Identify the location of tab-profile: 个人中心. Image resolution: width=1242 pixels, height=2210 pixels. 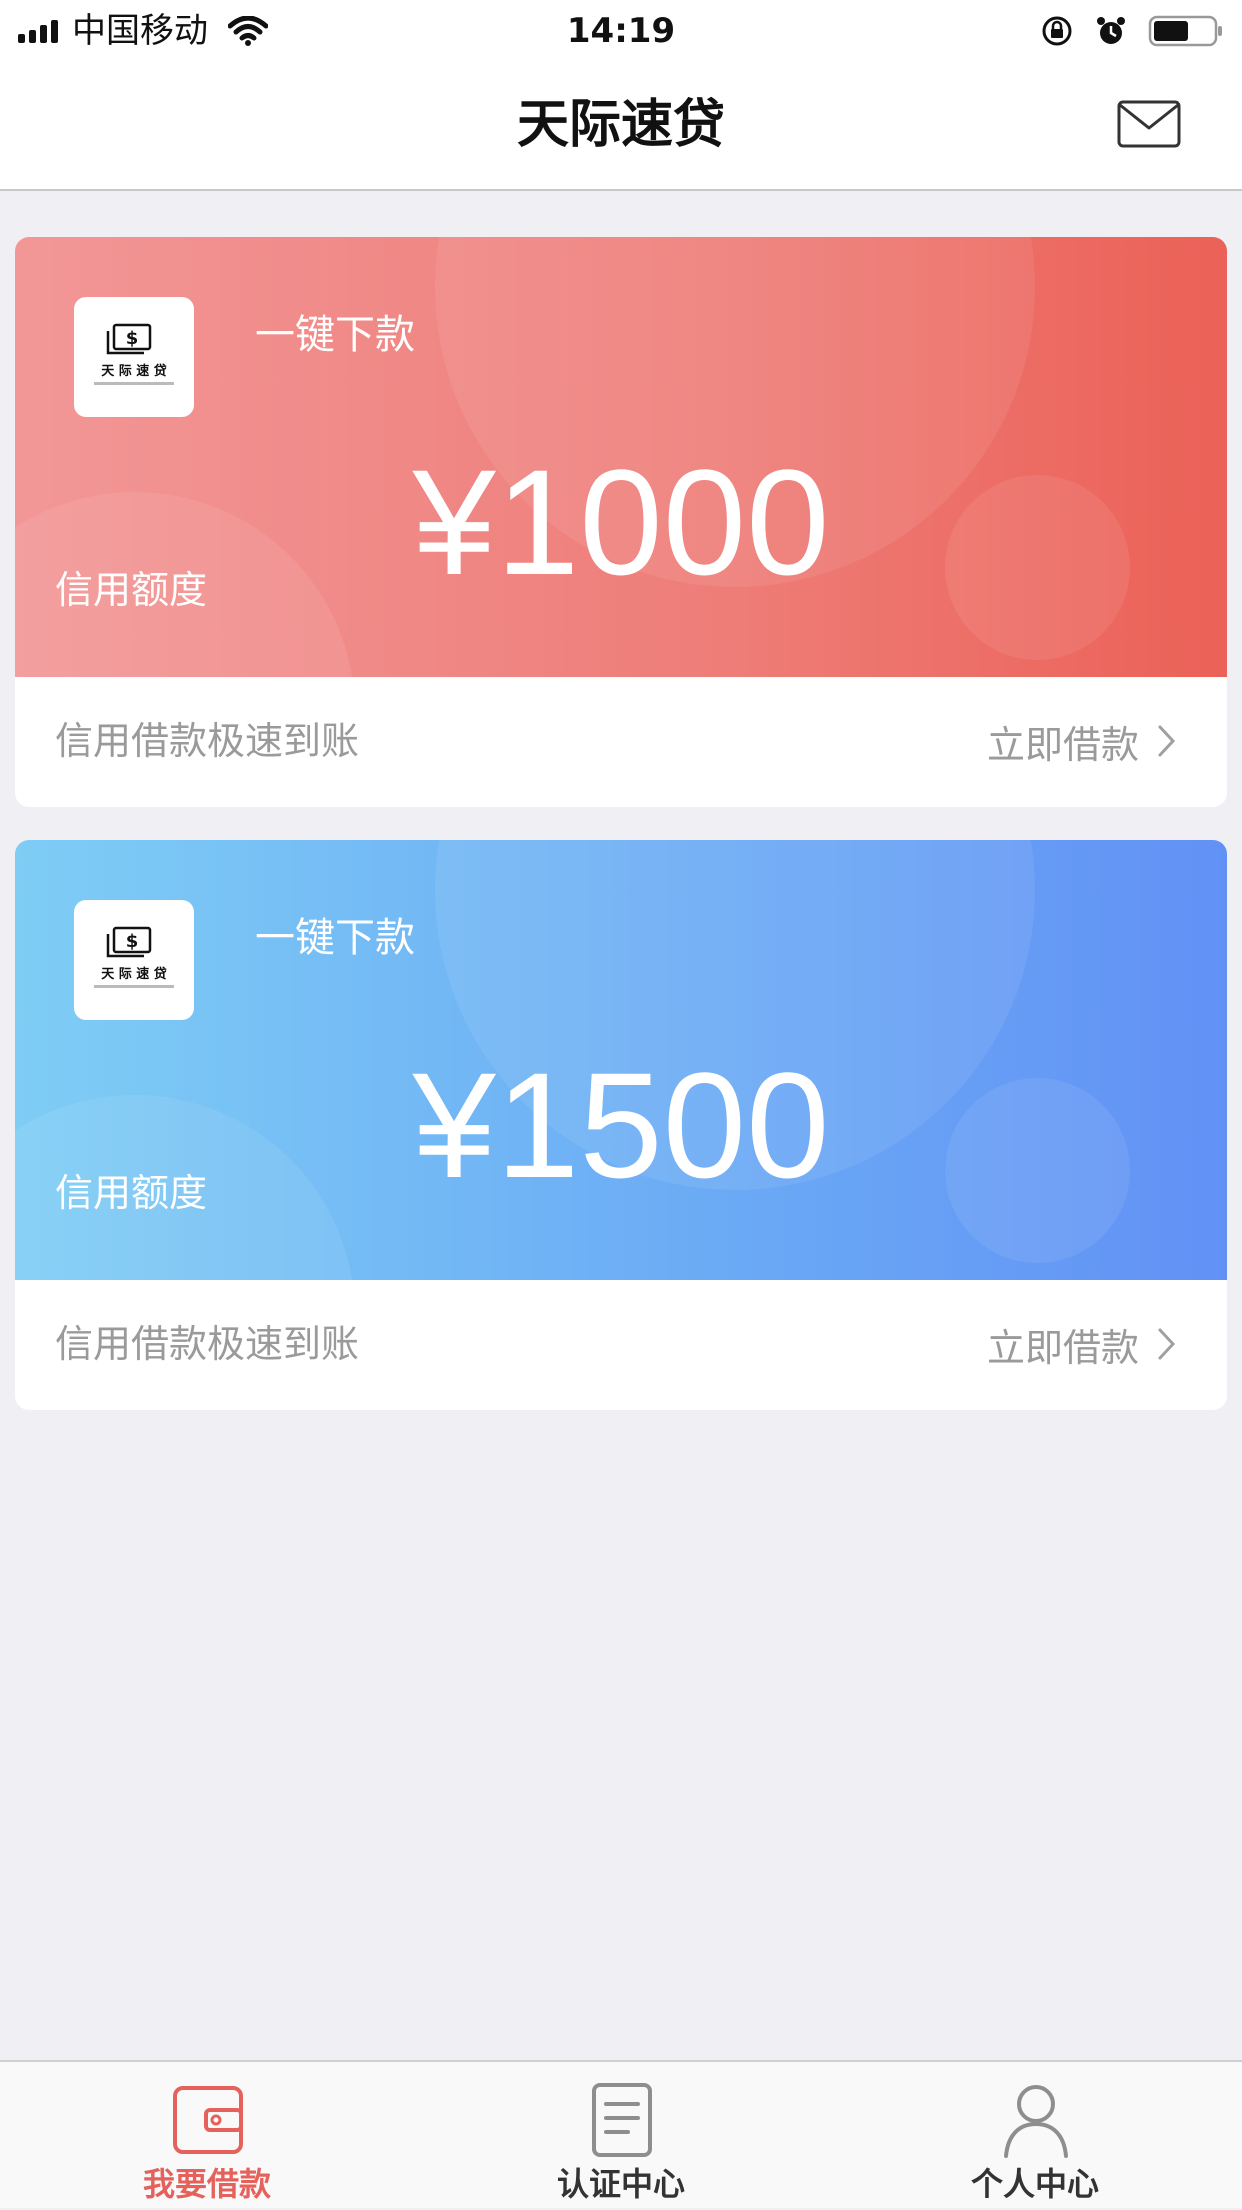
(1035, 2136).